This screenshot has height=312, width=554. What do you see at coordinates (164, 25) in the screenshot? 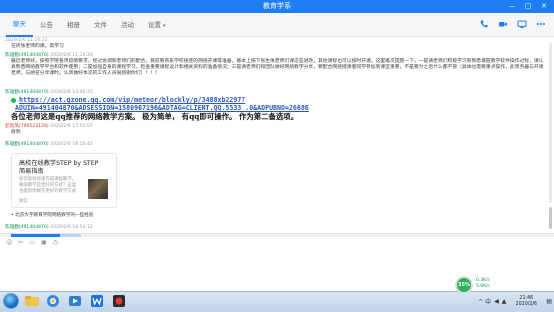
I see `chevron-down-icon: ▾` at bounding box center [164, 25].